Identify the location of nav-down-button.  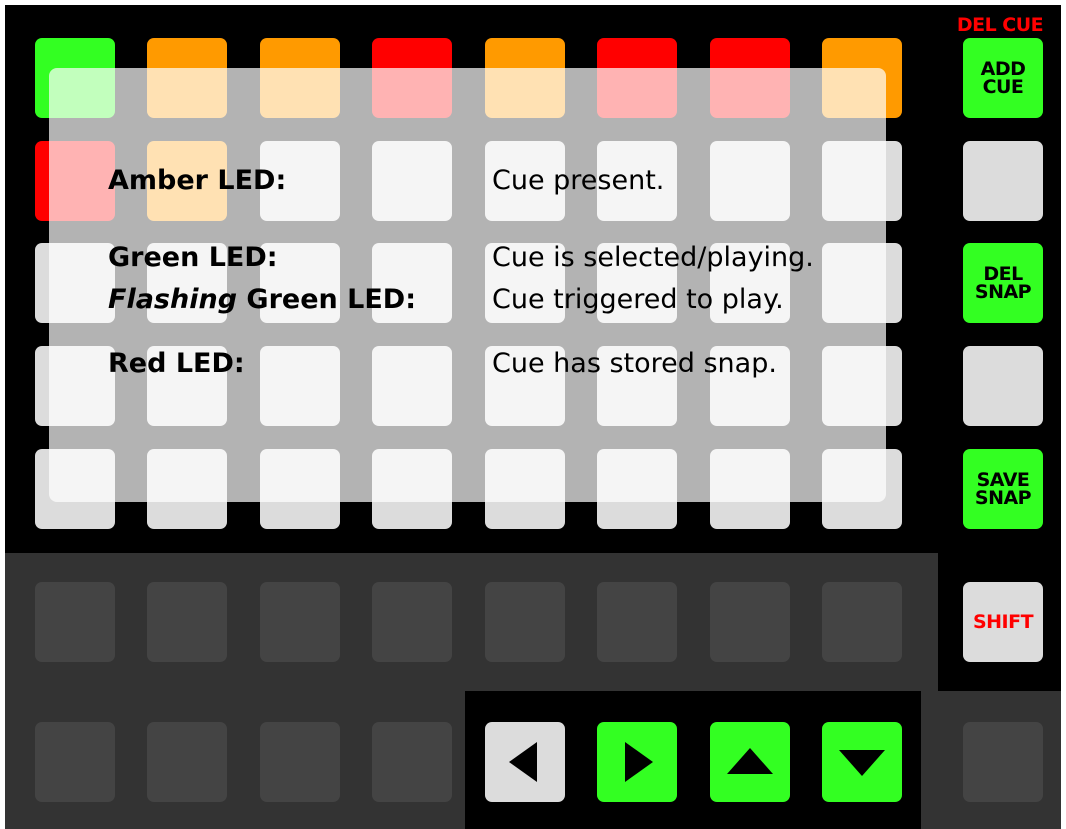
(862, 762).